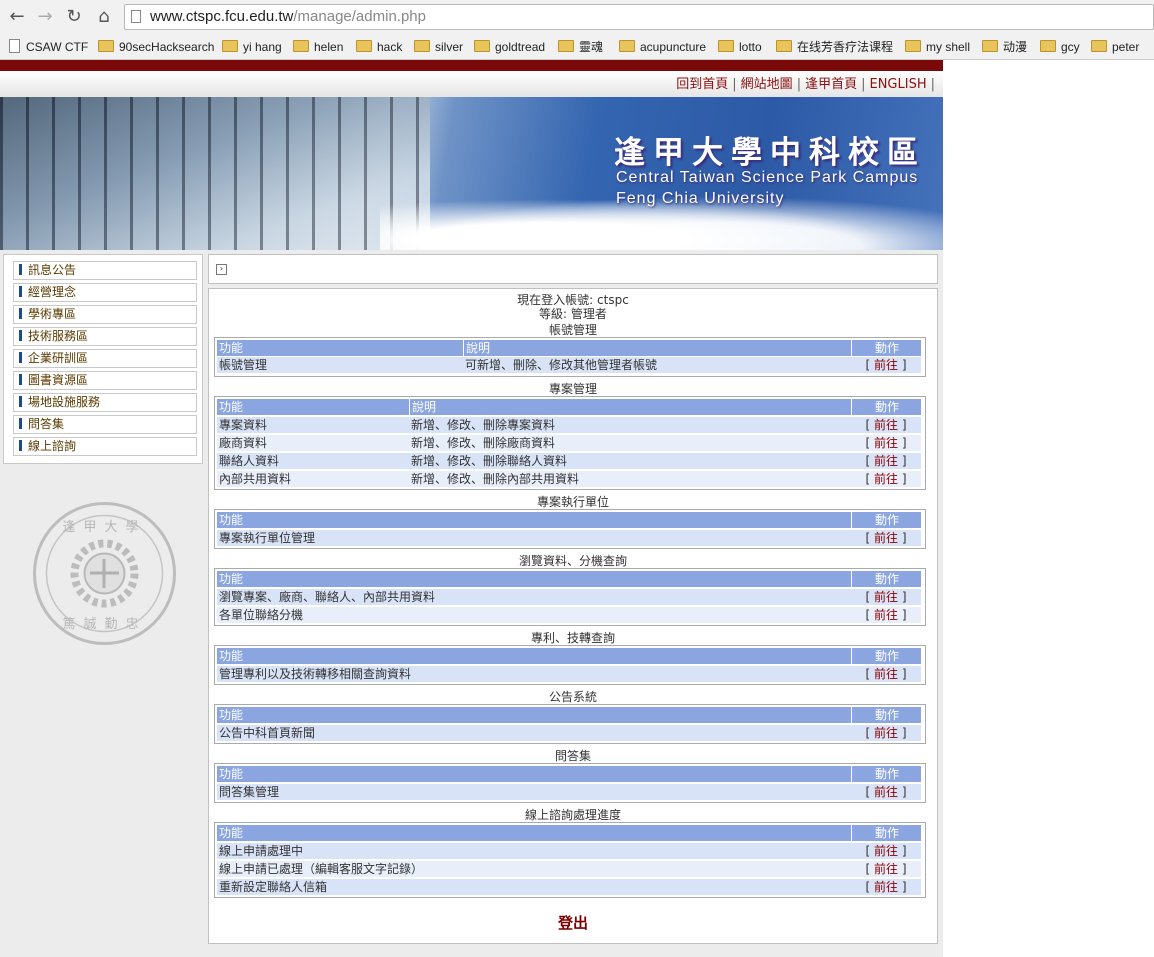 The image size is (1154, 957). Describe the element at coordinates (569, 887) in the screenshot. I see `table-row: 重新設定聯絡人信箱 [ 前往 ]` at that location.